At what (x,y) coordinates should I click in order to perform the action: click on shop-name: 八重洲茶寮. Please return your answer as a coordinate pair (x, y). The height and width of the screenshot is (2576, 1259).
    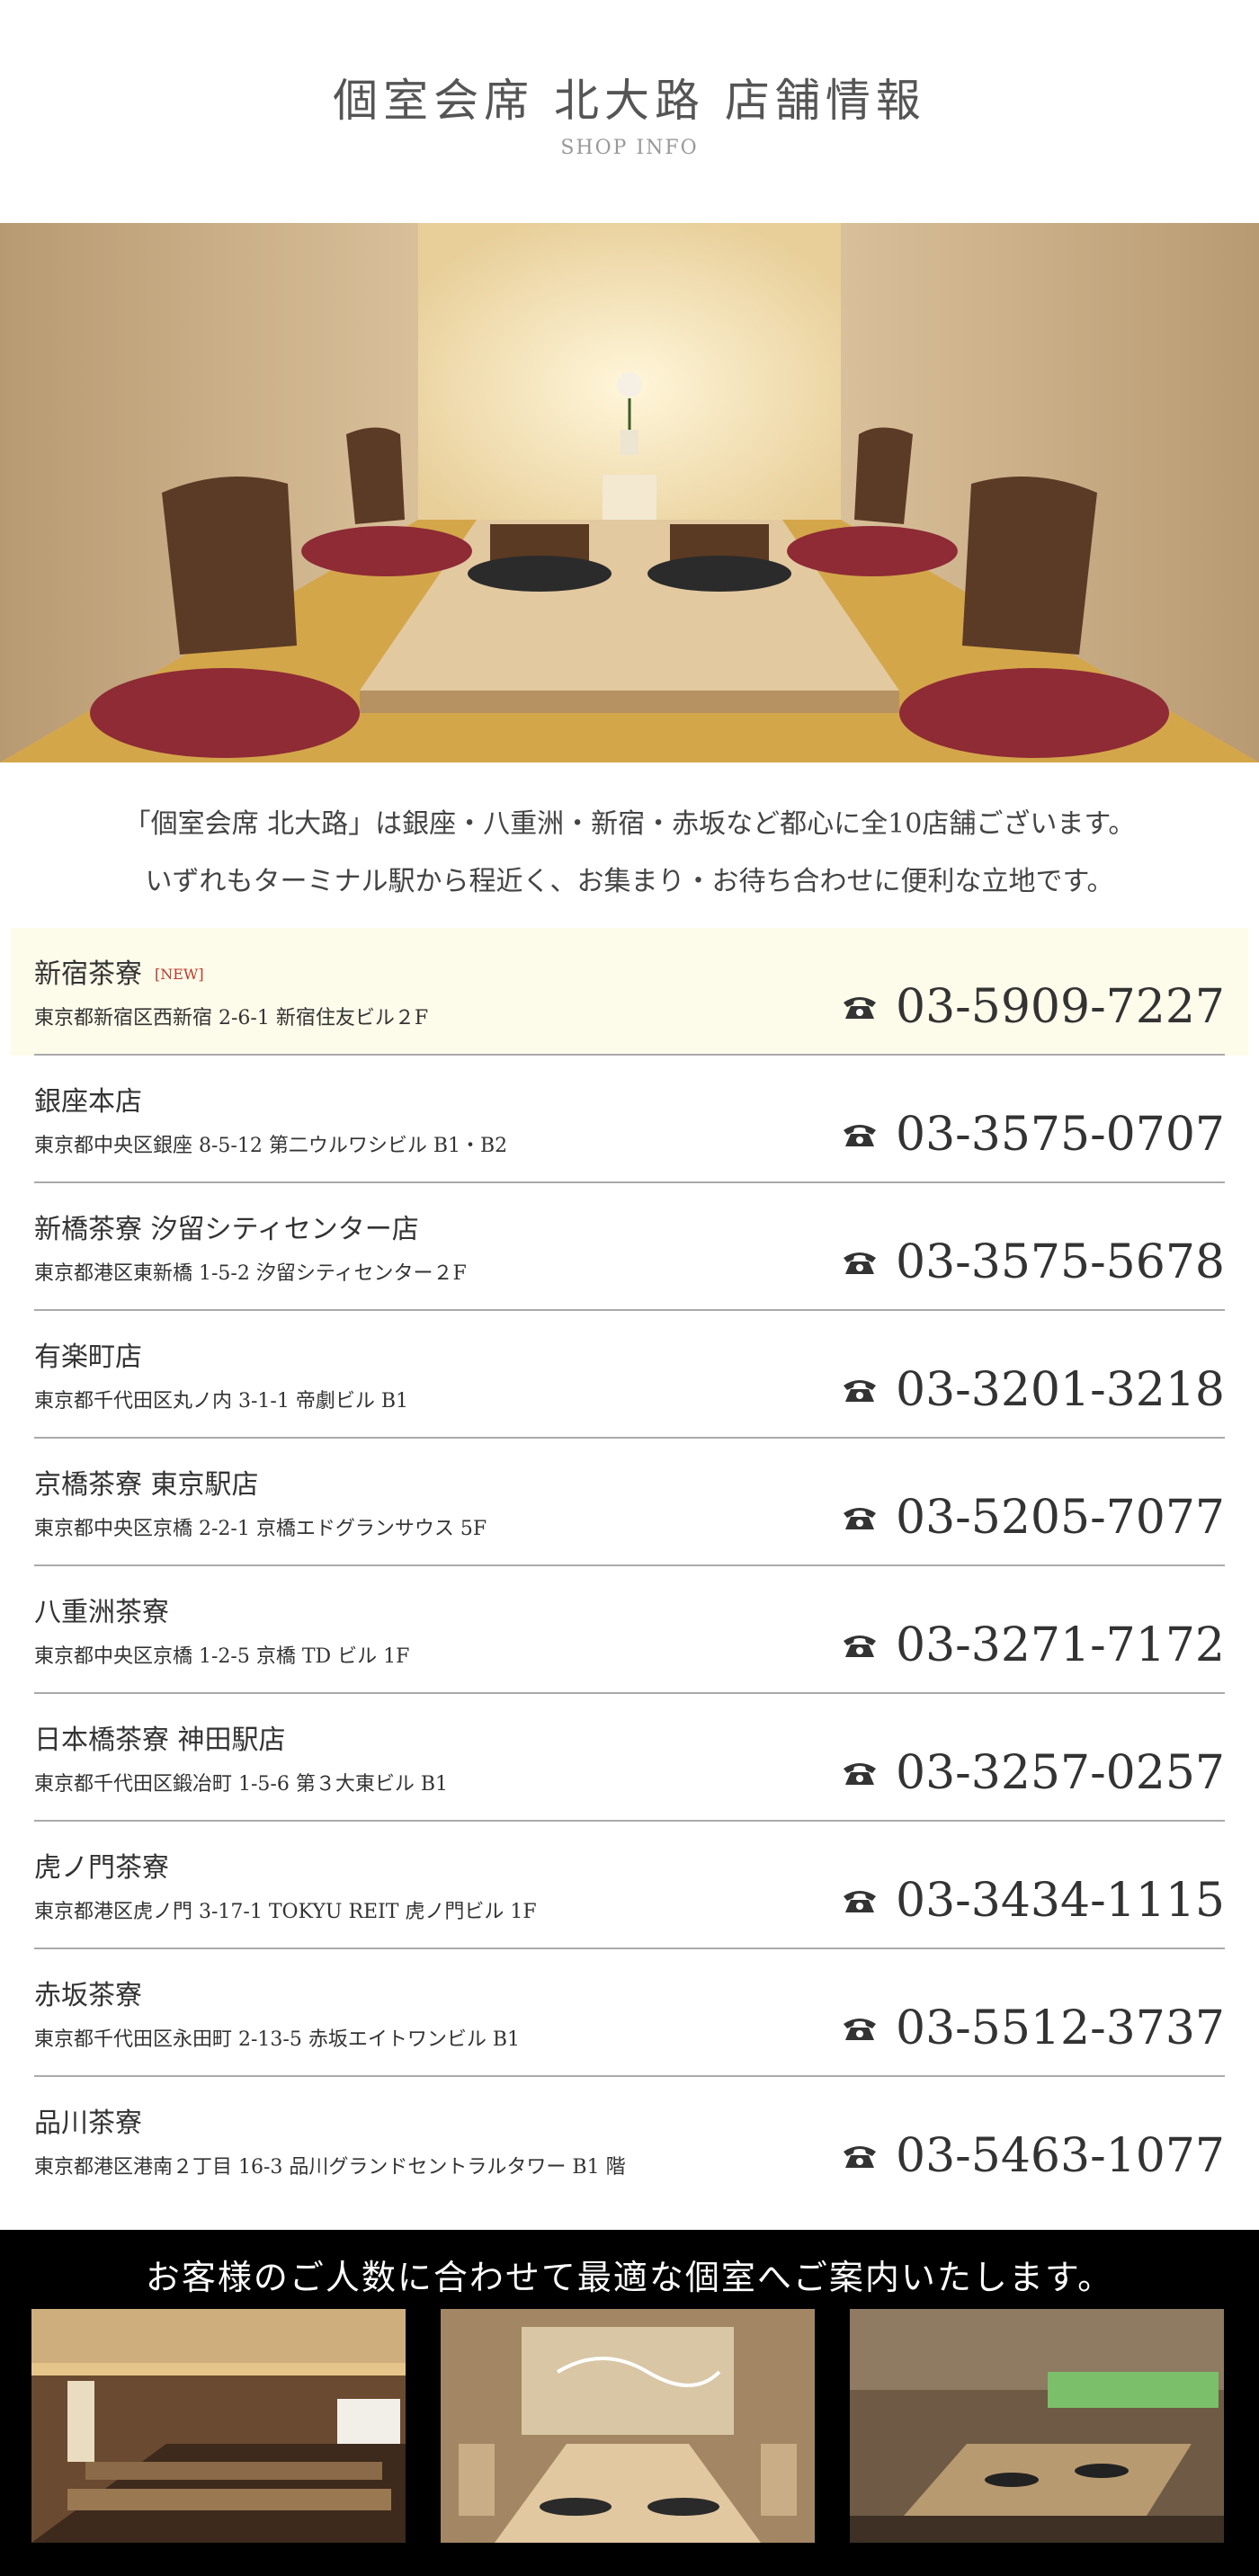
    Looking at the image, I should click on (101, 1613).